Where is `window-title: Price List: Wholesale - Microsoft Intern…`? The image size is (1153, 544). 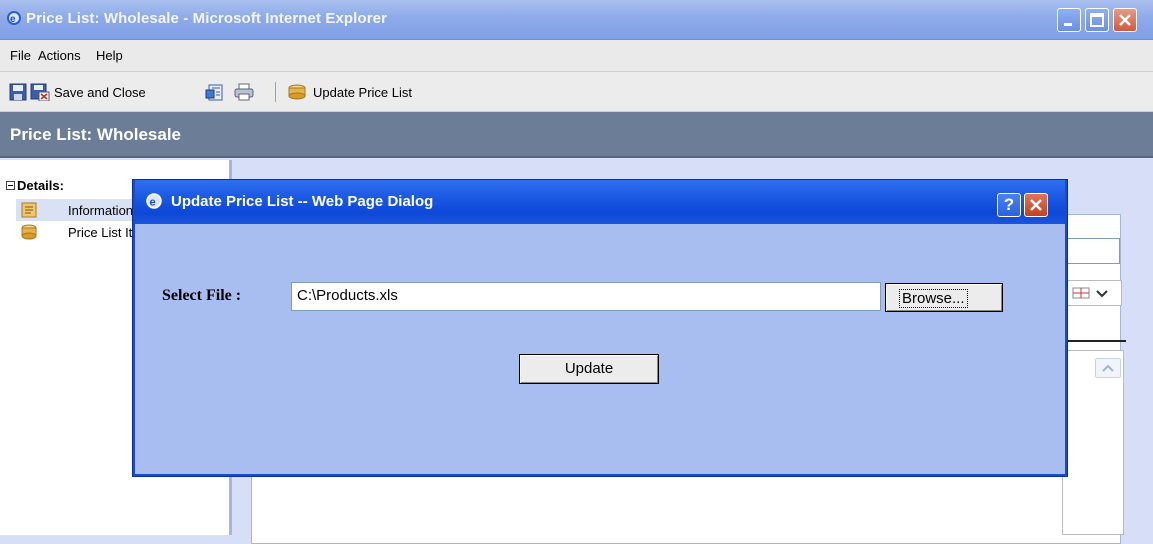
window-title: Price List: Wholesale - Microsoft Intern… is located at coordinates (207, 18).